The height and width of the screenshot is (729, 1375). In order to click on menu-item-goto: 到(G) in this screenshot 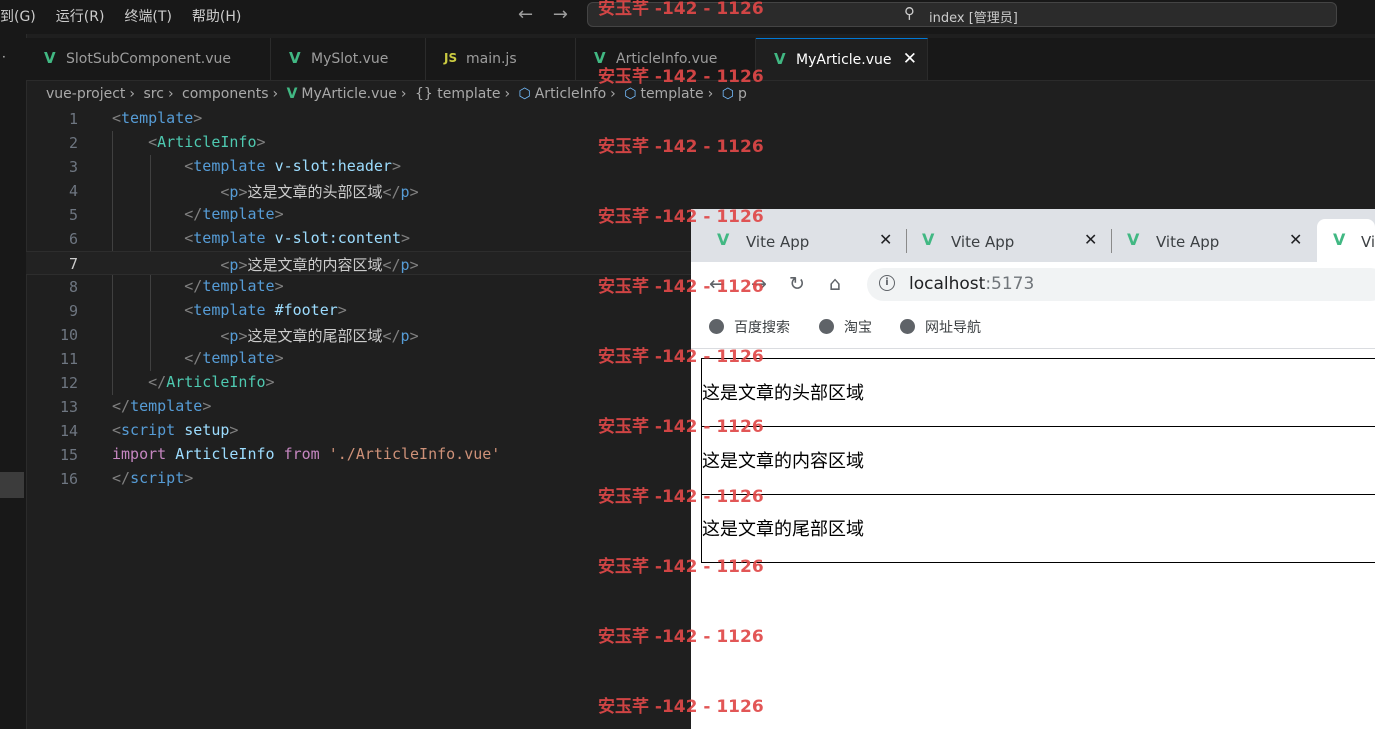, I will do `click(18, 16)`.